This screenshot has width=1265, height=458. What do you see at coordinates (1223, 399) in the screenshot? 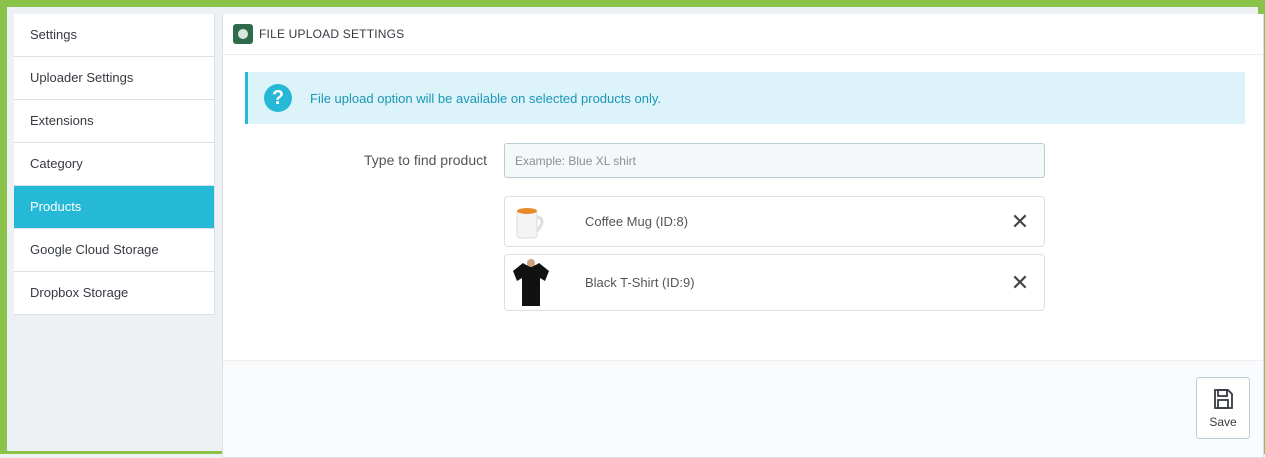
I see `floppy-disk-icon` at bounding box center [1223, 399].